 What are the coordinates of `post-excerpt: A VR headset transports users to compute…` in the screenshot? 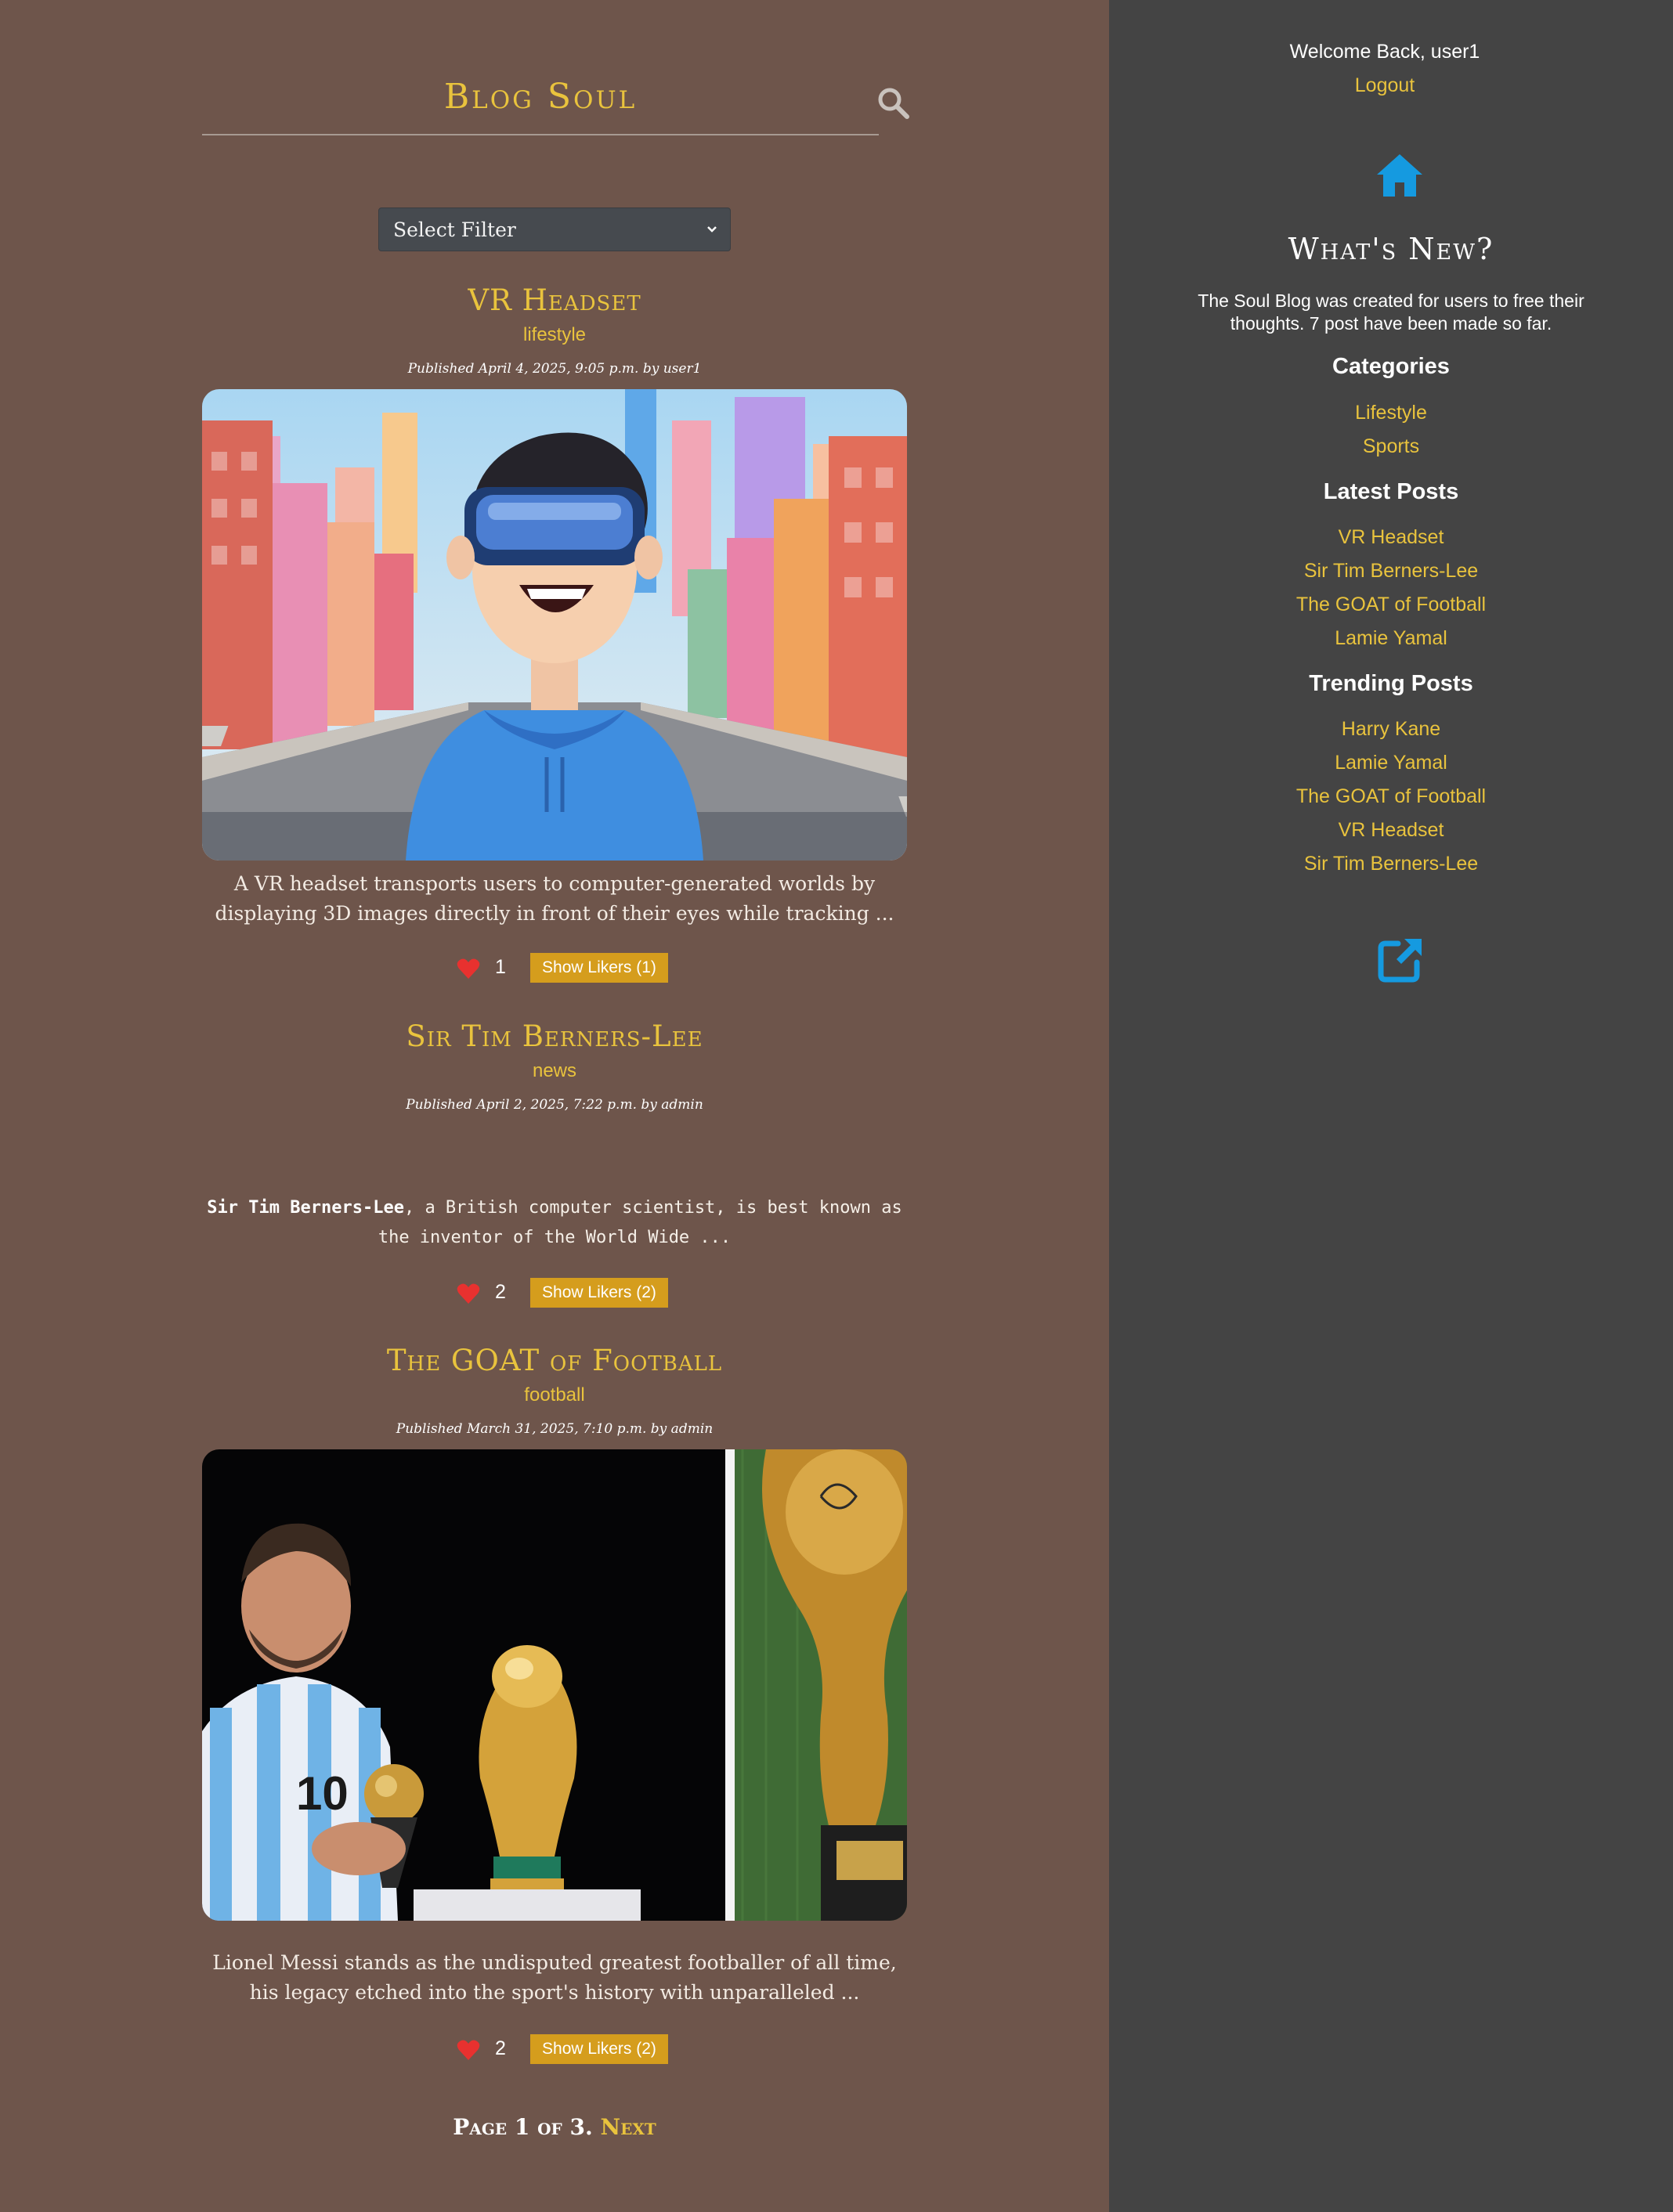 It's located at (554, 898).